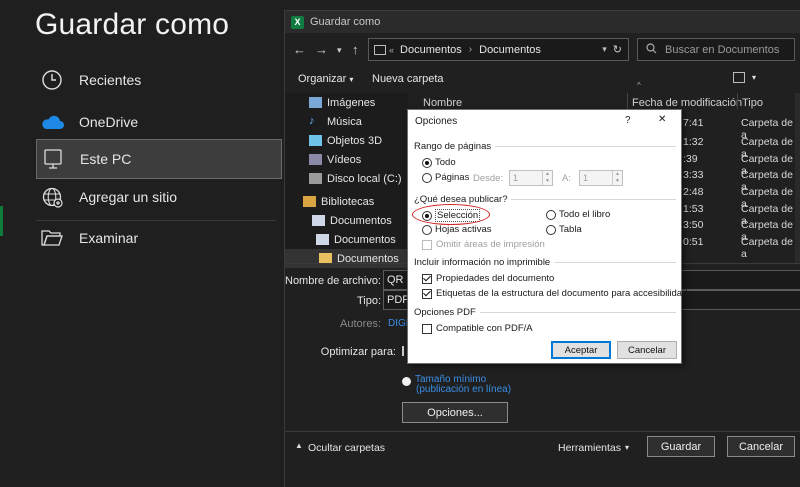 The height and width of the screenshot is (487, 800). What do you see at coordinates (159, 197) in the screenshot?
I see `backstage-item-agregar-sitio: Agregar un sitio` at bounding box center [159, 197].